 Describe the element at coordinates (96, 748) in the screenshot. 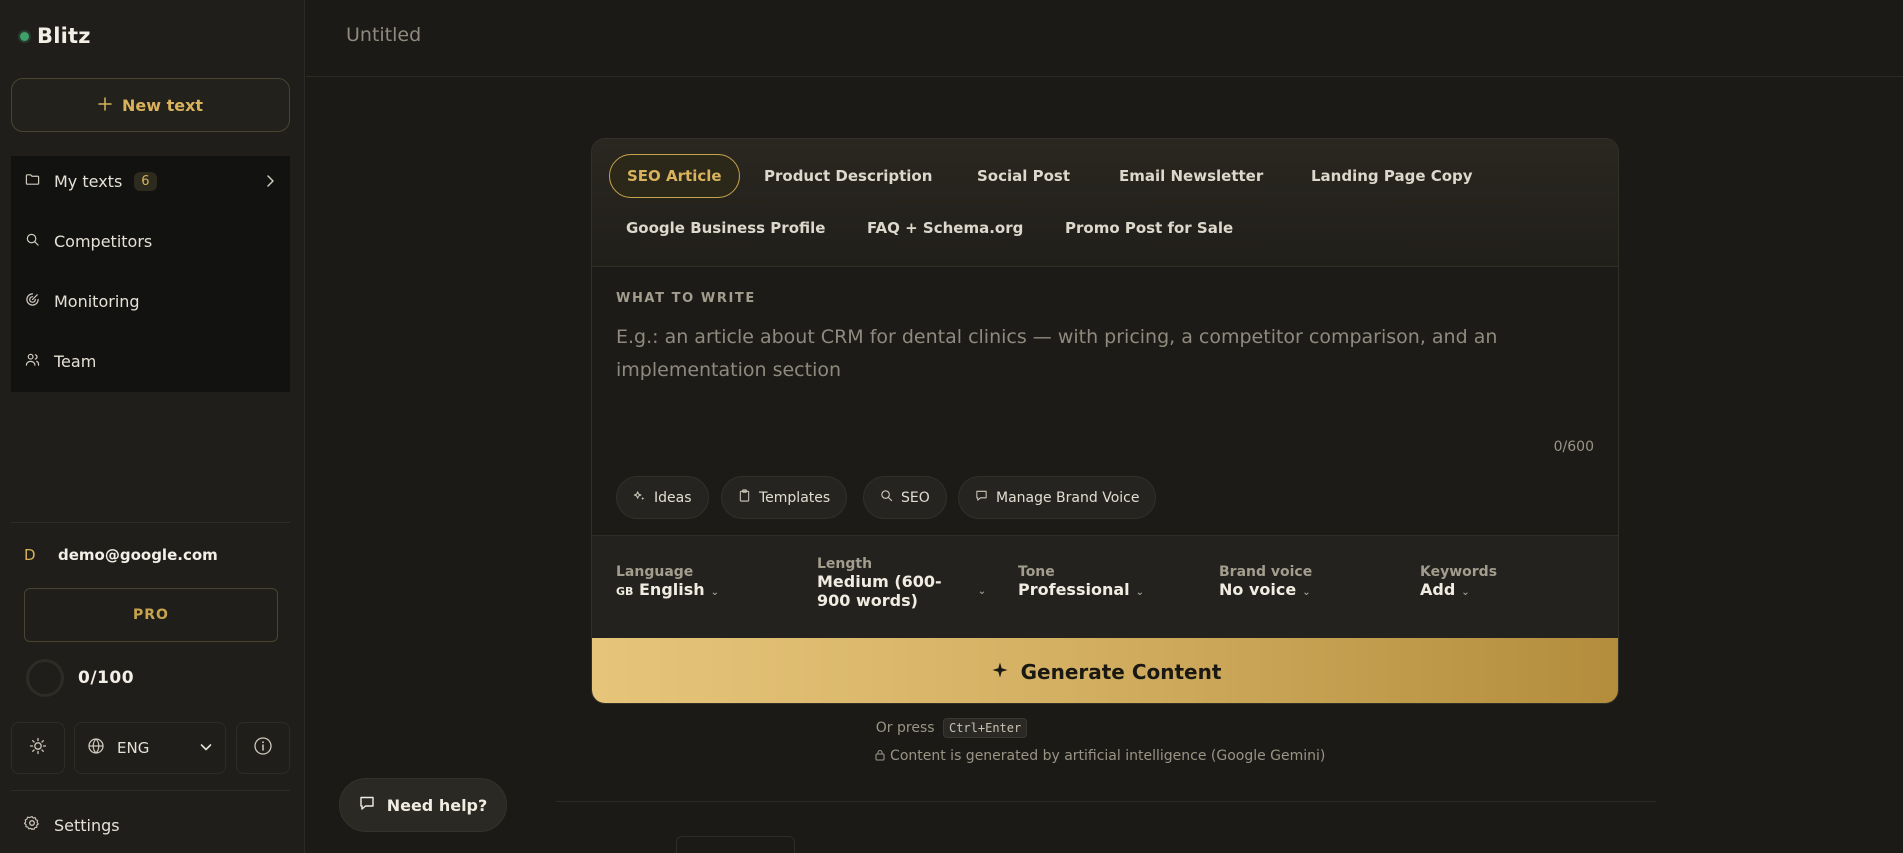

I see `globe-icon` at that location.